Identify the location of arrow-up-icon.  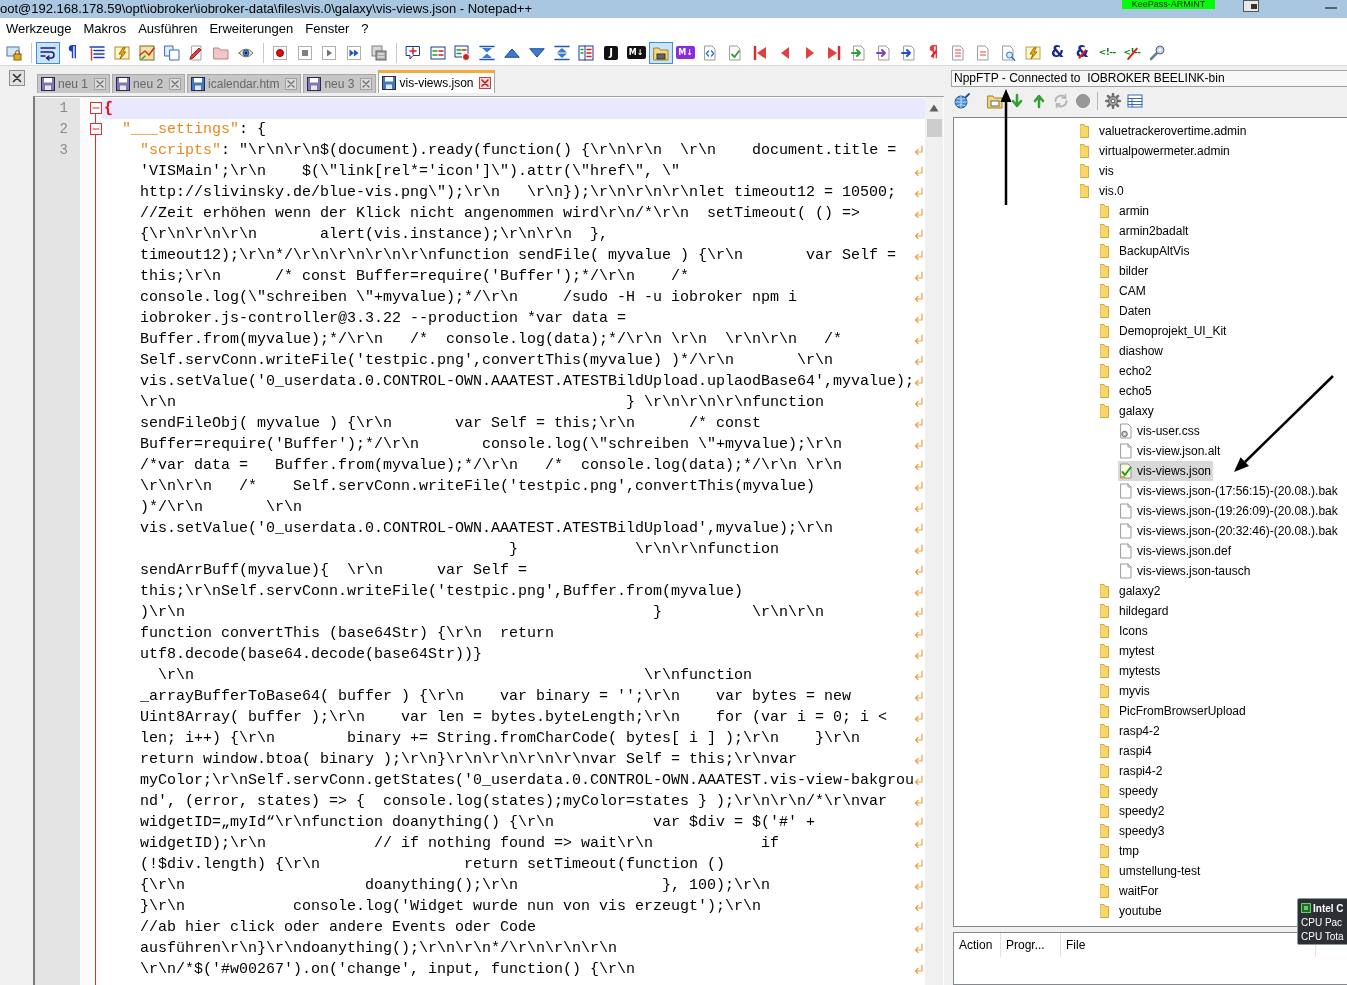
(1039, 101).